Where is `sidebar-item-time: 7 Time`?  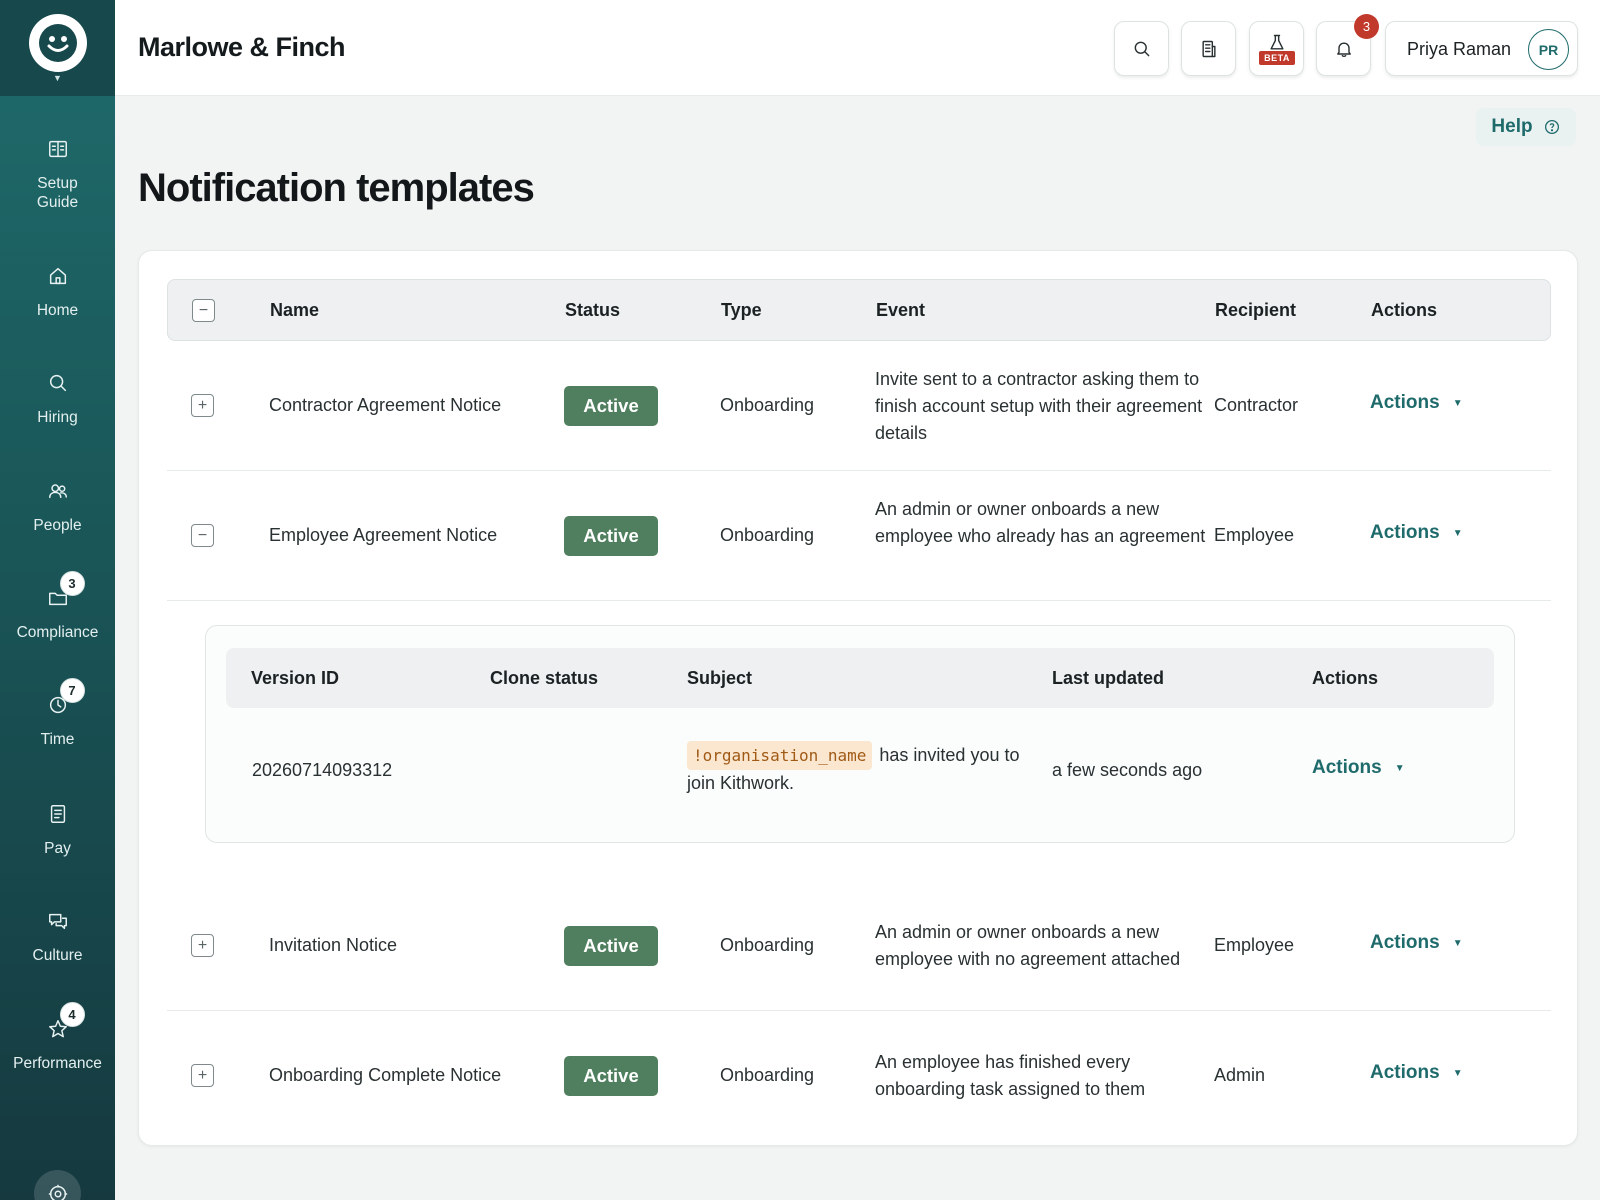 sidebar-item-time: 7 Time is located at coordinates (57, 713).